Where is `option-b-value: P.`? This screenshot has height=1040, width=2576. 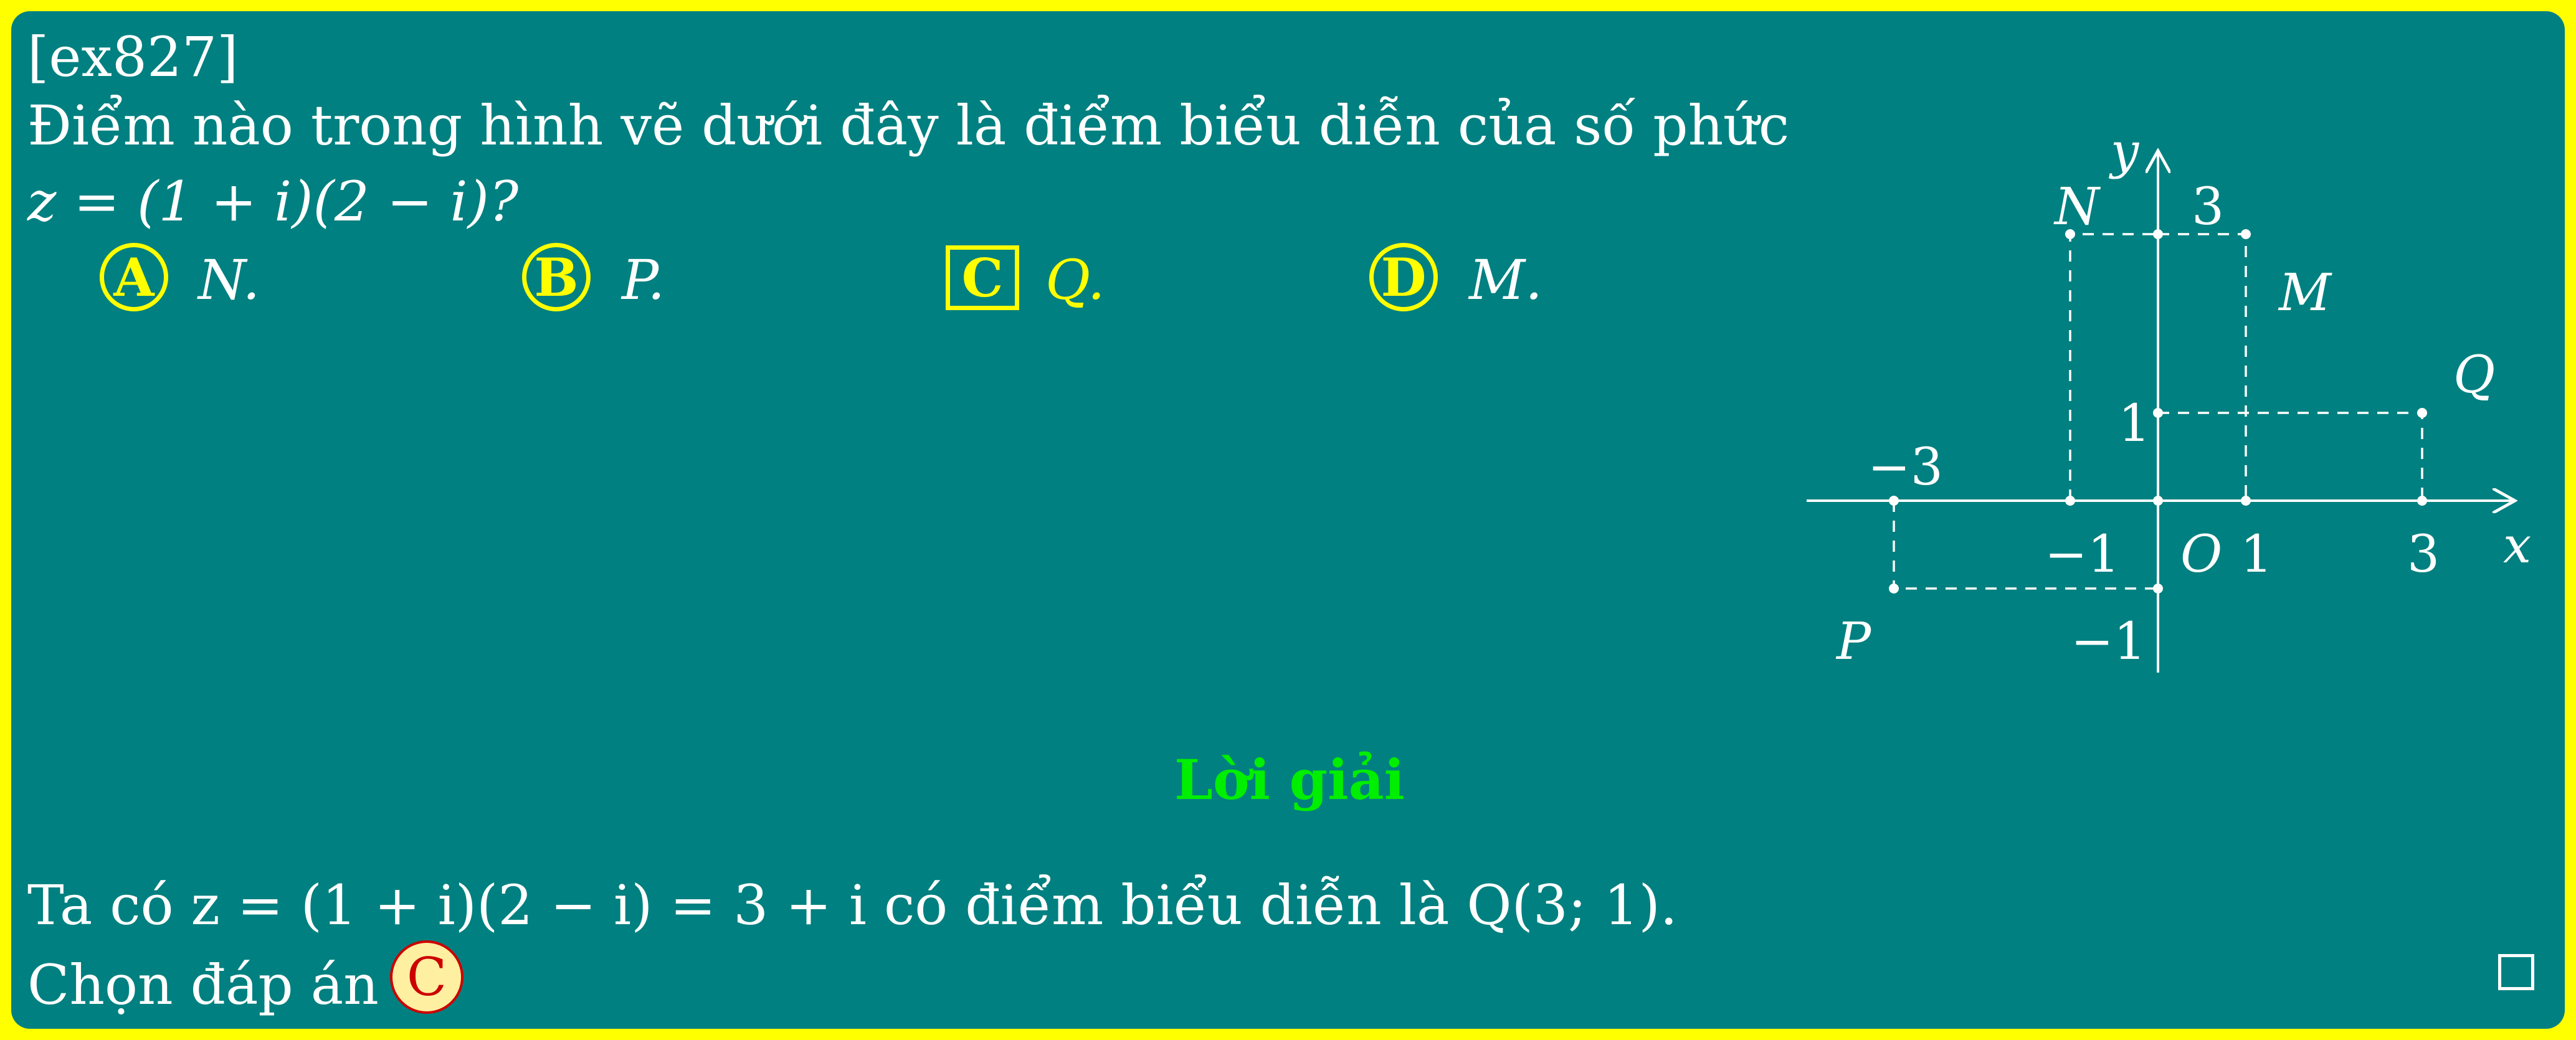 option-b-value: P. is located at coordinates (643, 280).